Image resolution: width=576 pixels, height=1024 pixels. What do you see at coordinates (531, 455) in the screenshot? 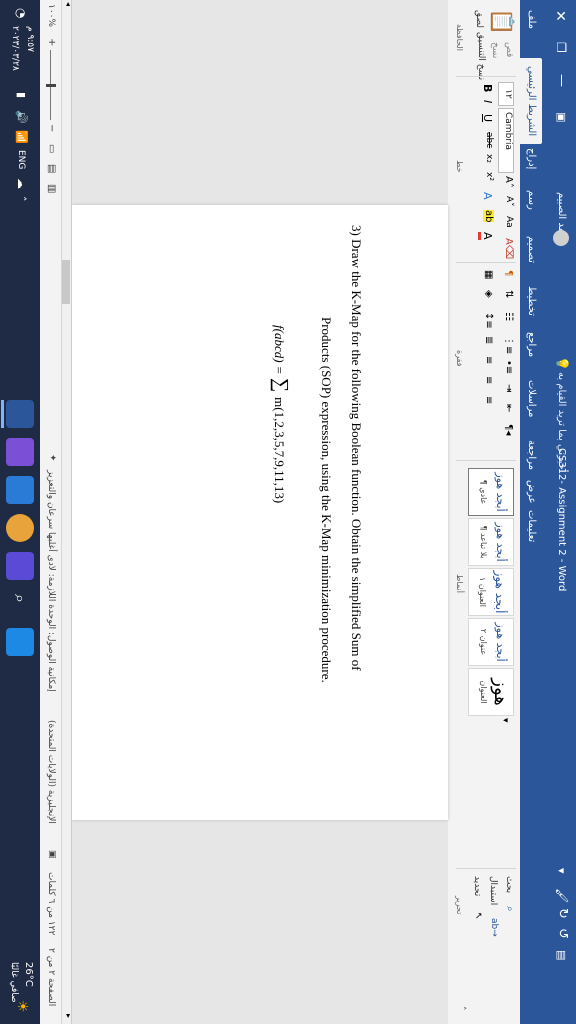
I see `tab-review: مراجعة` at bounding box center [531, 455].